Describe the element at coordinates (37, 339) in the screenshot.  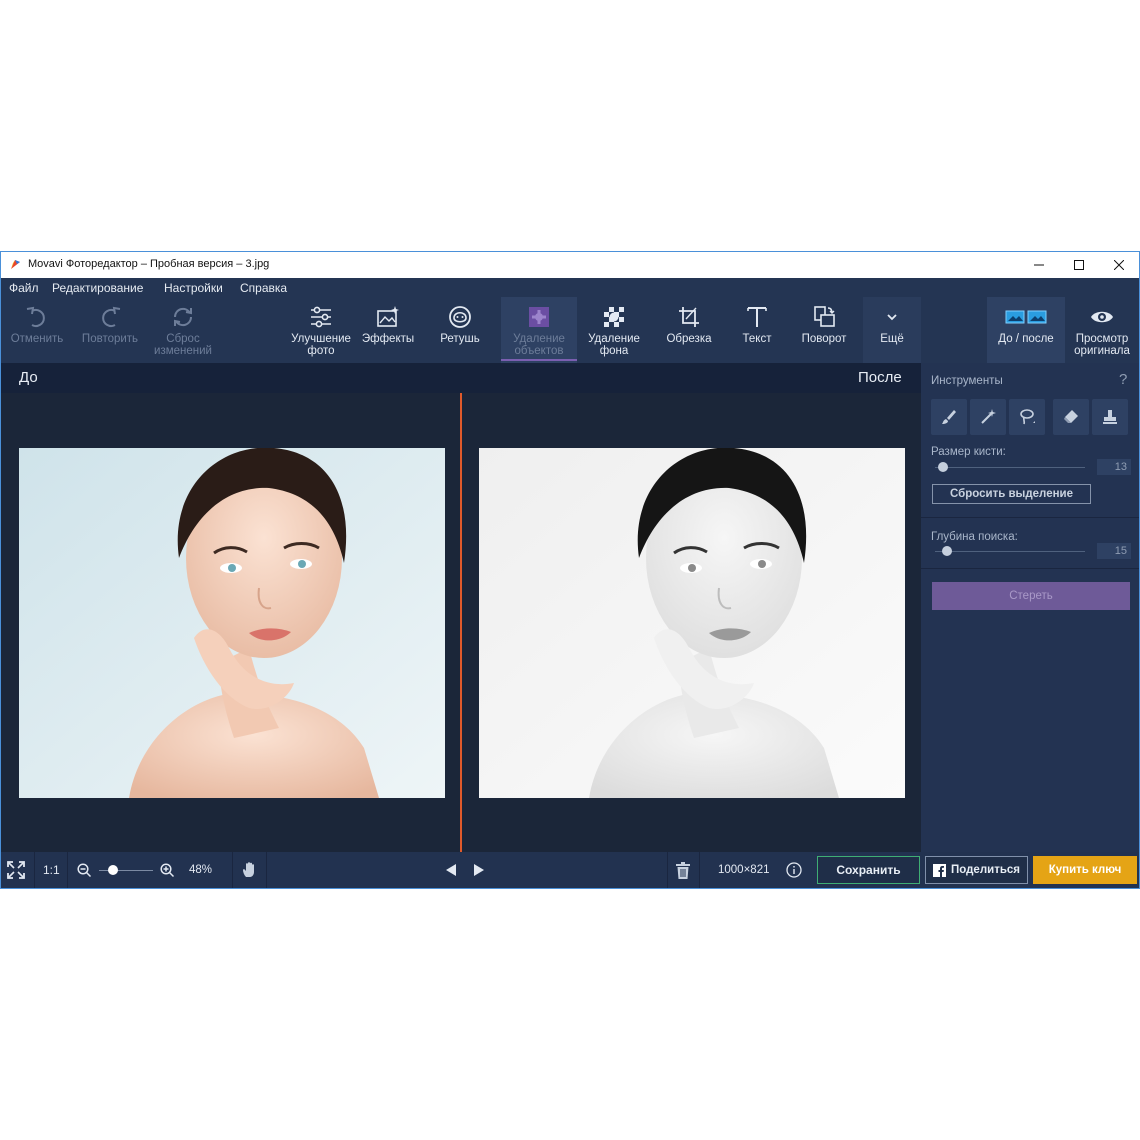
I see `undo-label: Отменить` at that location.